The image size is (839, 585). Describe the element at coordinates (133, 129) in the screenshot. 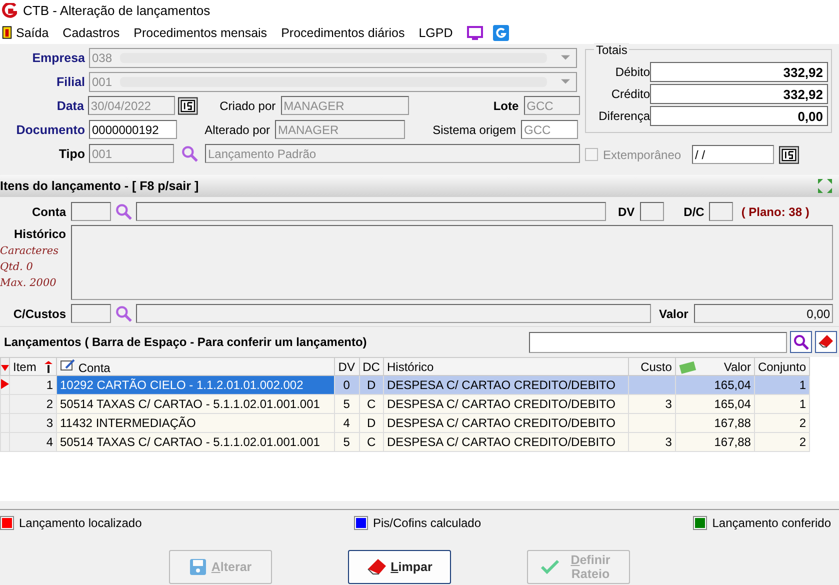

I see `document-field: 0000000192` at that location.